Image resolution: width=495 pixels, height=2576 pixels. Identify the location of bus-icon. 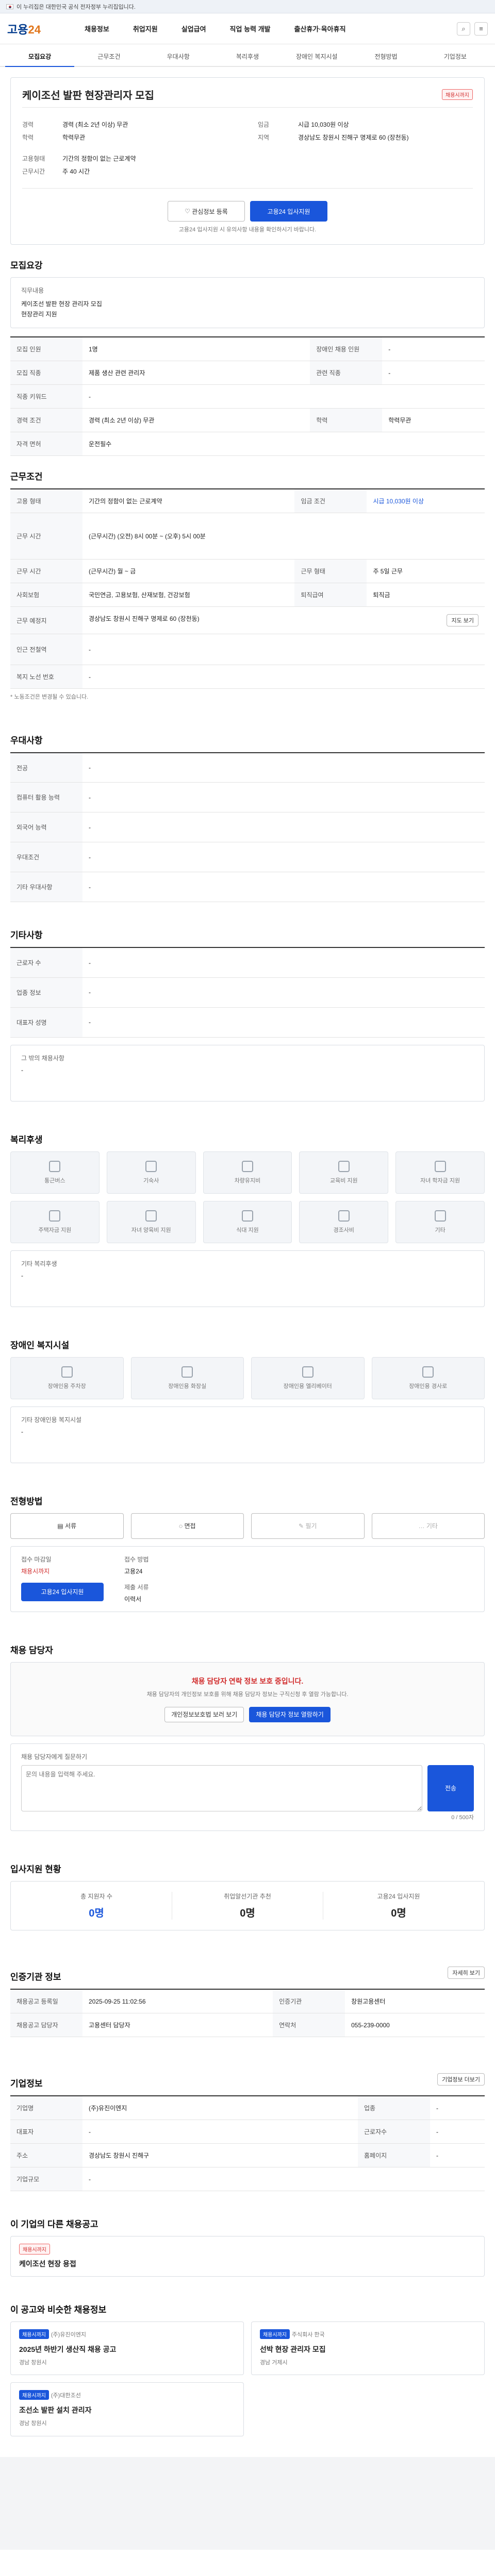
(55, 1166).